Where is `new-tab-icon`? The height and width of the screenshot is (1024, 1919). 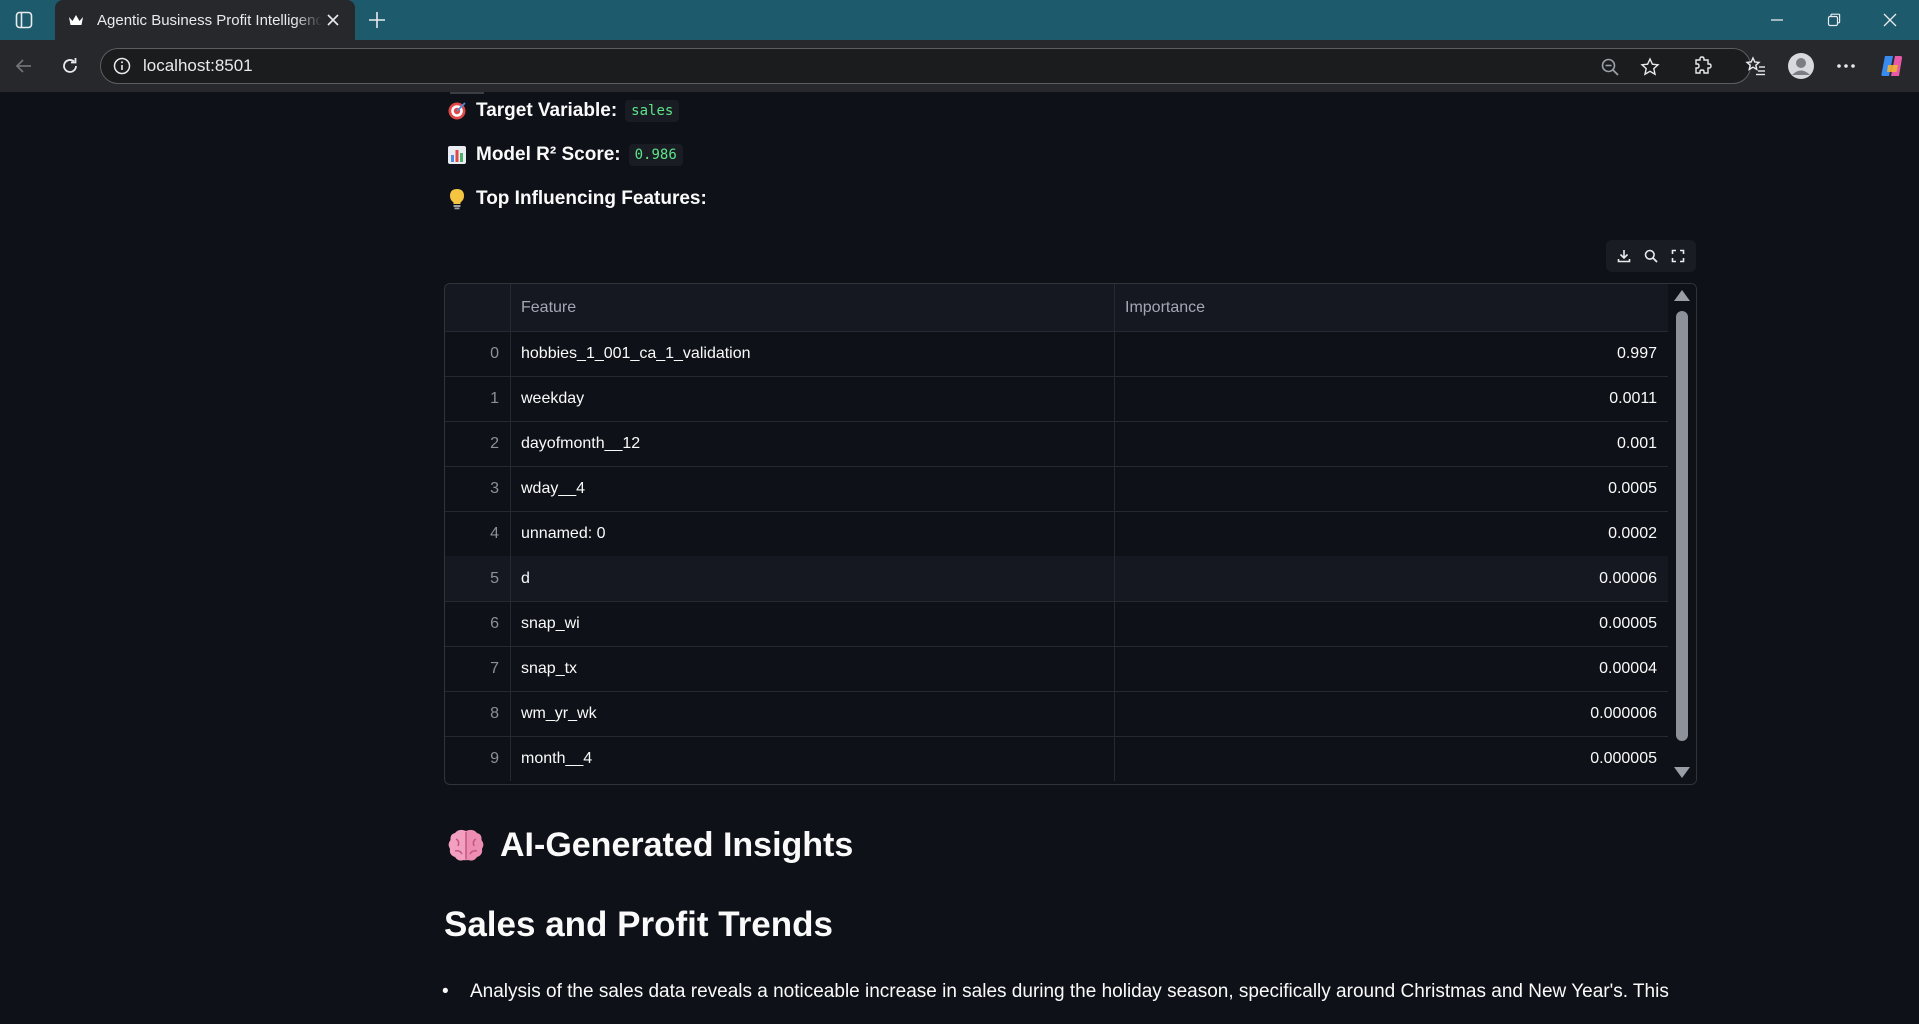
new-tab-icon is located at coordinates (377, 20).